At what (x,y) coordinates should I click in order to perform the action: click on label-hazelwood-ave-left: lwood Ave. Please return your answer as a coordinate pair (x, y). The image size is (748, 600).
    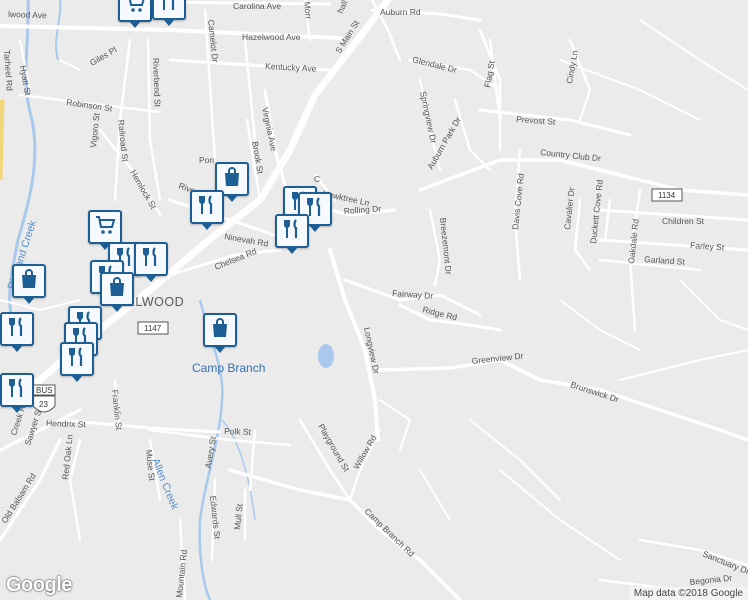
    Looking at the image, I should click on (27, 14).